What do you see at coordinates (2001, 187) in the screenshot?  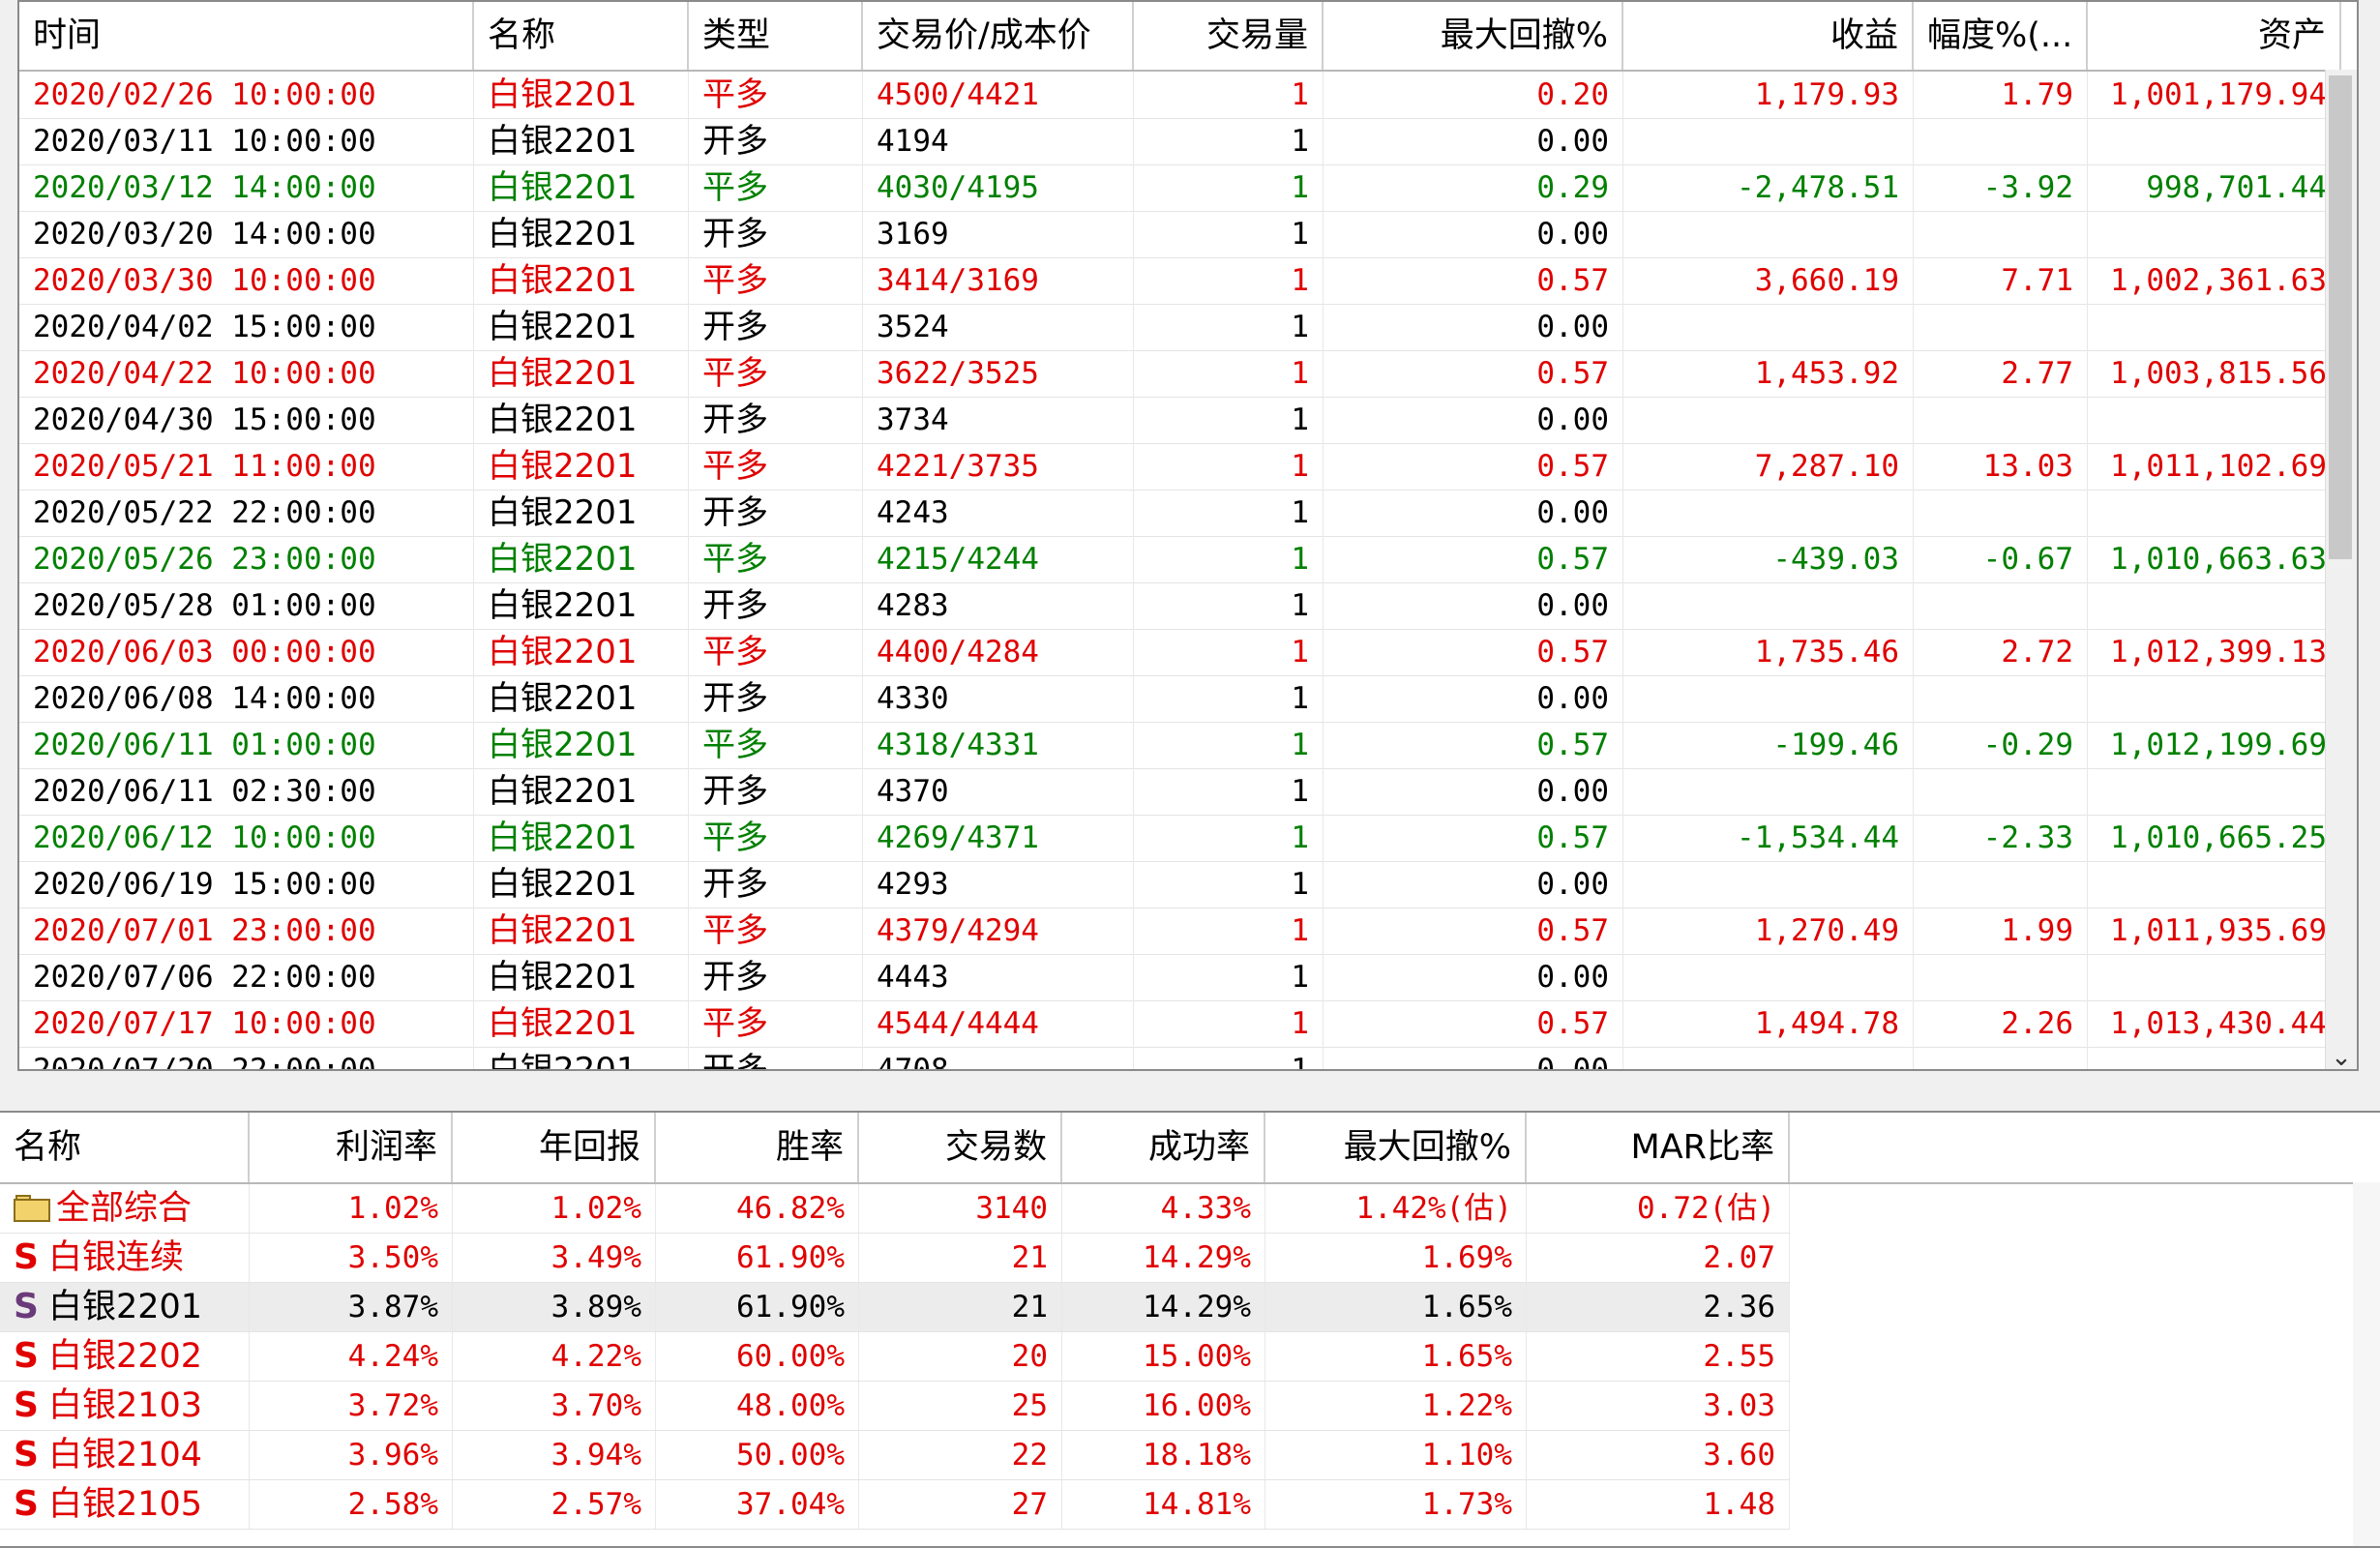 I see `pct-cell: -3.92` at bounding box center [2001, 187].